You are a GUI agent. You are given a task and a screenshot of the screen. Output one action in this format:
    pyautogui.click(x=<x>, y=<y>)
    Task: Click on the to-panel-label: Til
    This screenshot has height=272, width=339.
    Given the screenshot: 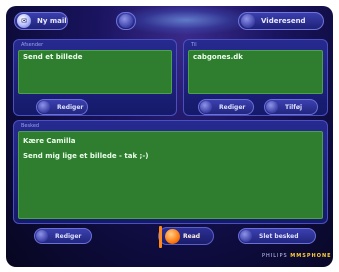 What is the action you would take?
    pyautogui.click(x=194, y=45)
    